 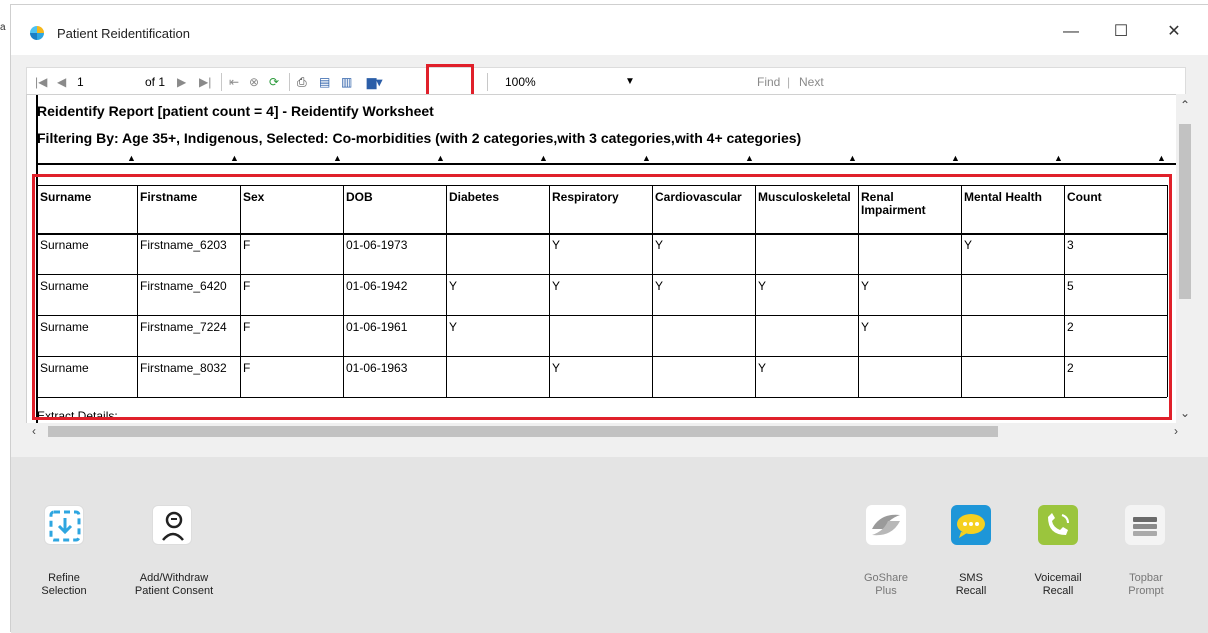 I want to click on scroll-up-icon: ⌃, so click(x=1185, y=105).